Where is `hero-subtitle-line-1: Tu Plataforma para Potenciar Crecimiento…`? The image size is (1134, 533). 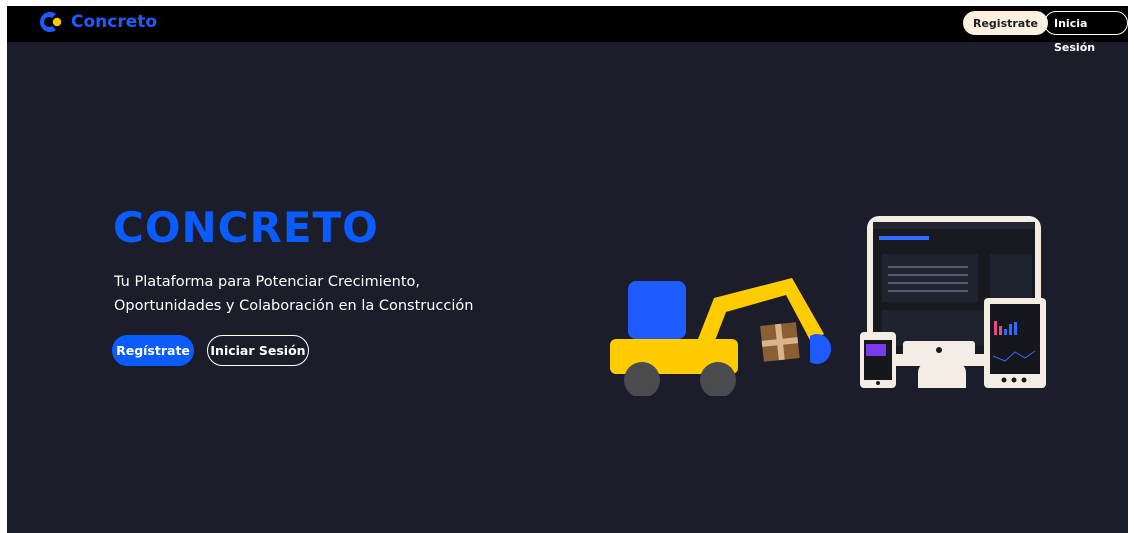
hero-subtitle-line-1: Tu Plataforma para Potenciar Crecimiento… is located at coordinates (267, 282).